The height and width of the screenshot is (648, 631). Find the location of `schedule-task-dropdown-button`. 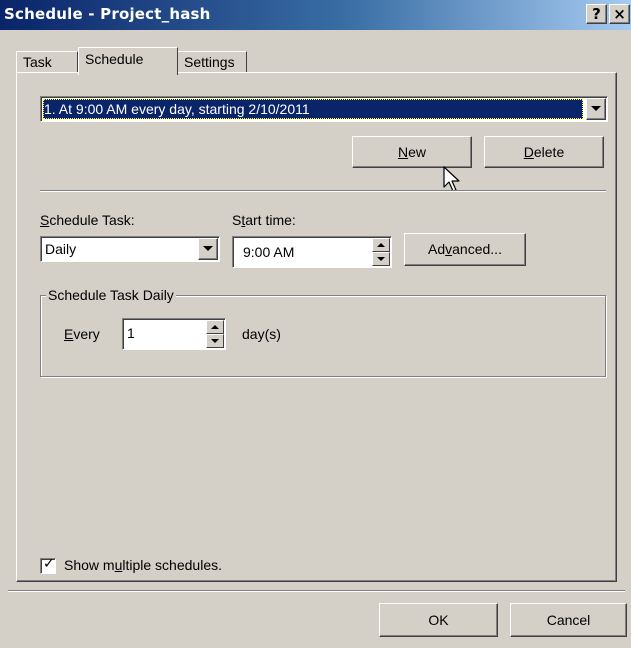

schedule-task-dropdown-button is located at coordinates (208, 249).